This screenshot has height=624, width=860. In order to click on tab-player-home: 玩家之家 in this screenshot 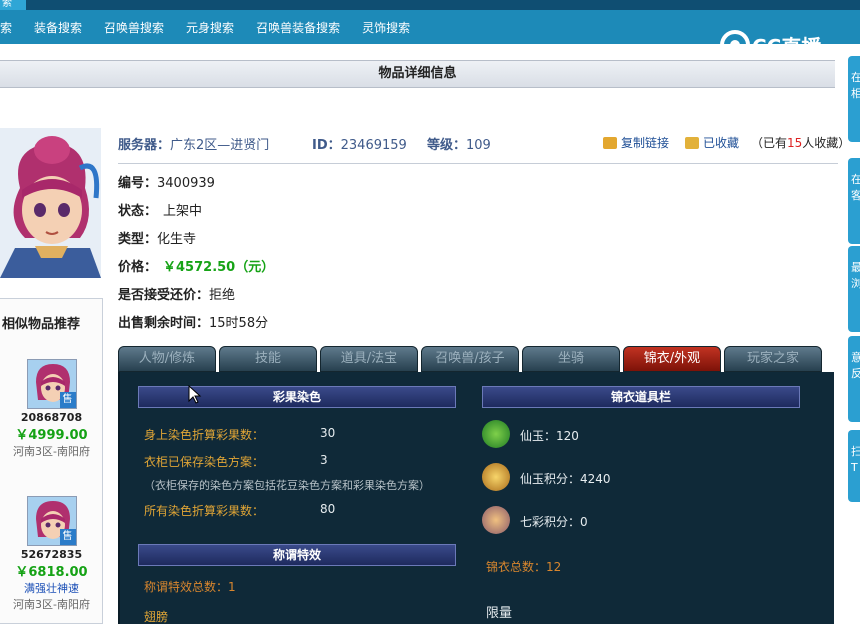, I will do `click(773, 359)`.